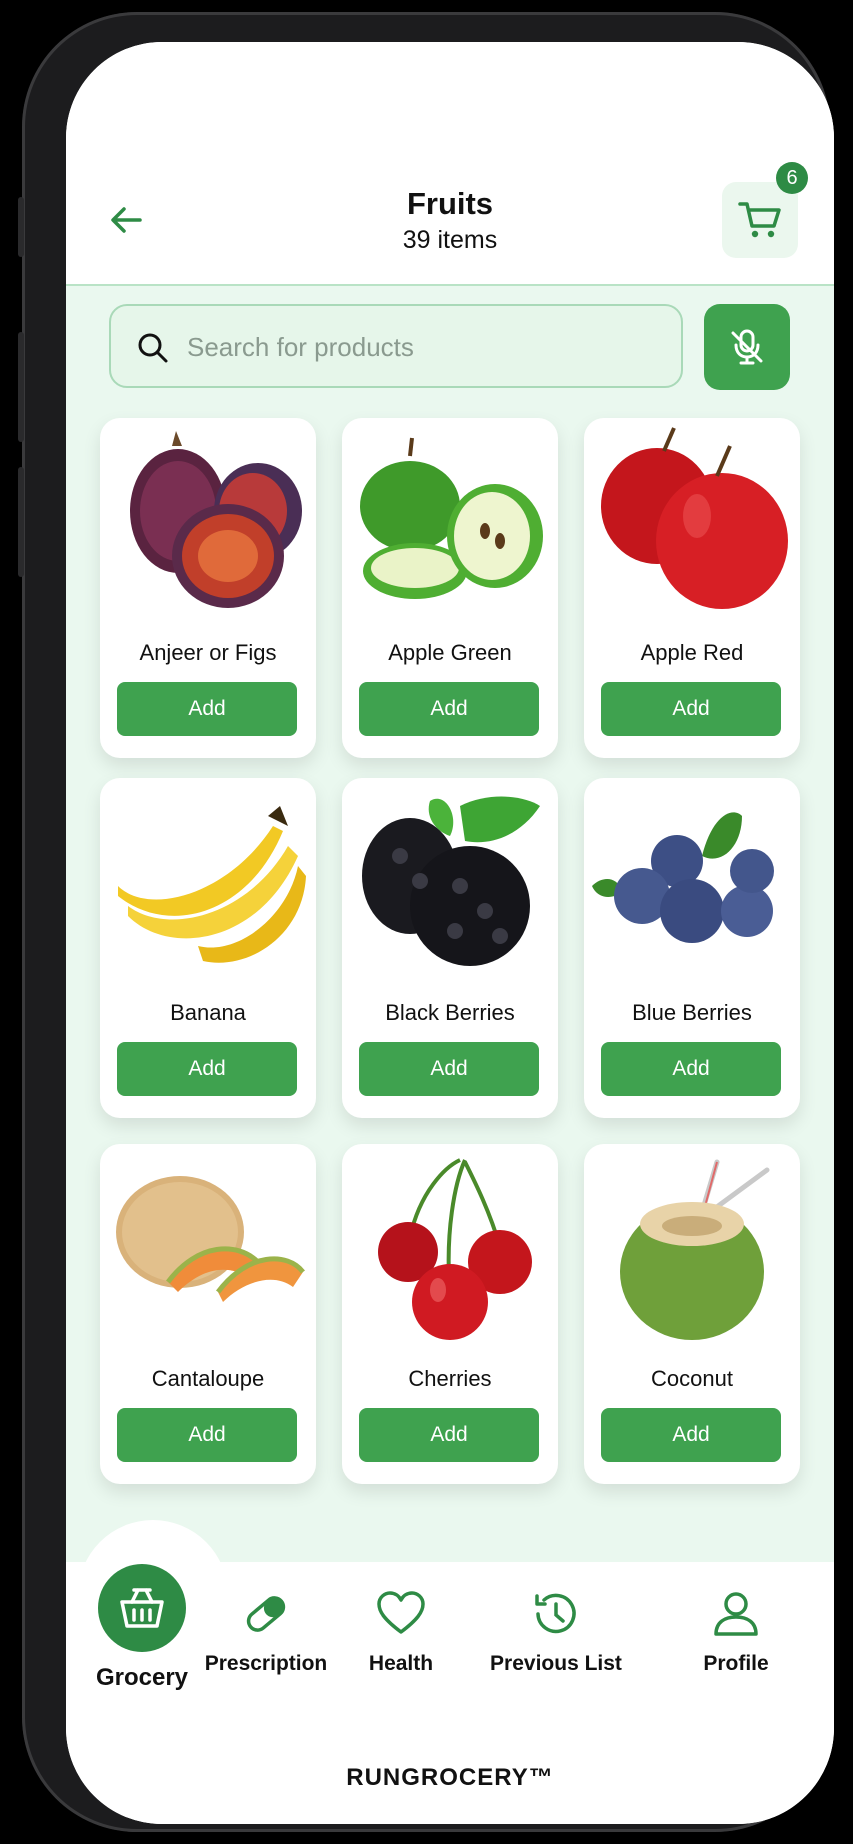 The height and width of the screenshot is (1844, 853). Describe the element at coordinates (153, 348) in the screenshot. I see `search-icon` at that location.